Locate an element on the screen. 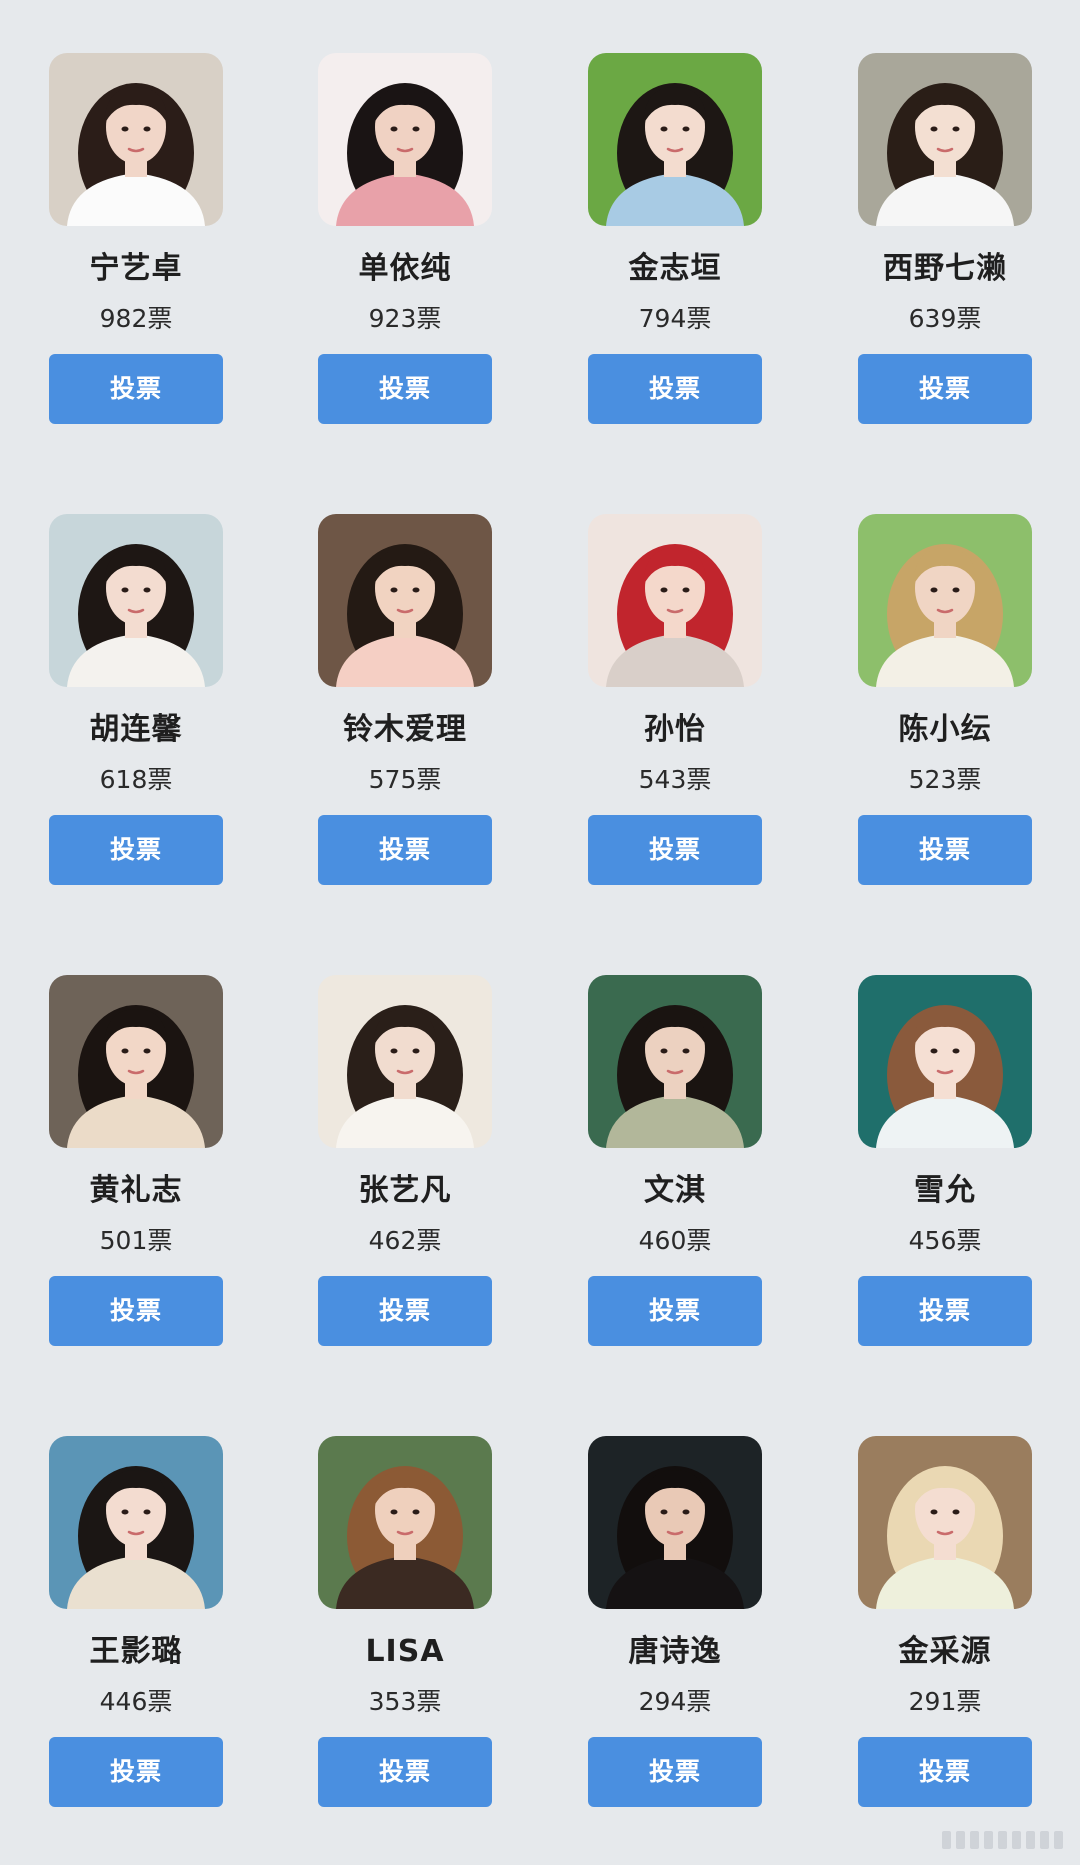 This screenshot has height=1865, width=1080. candidate-name: LISA is located at coordinates (405, 1651).